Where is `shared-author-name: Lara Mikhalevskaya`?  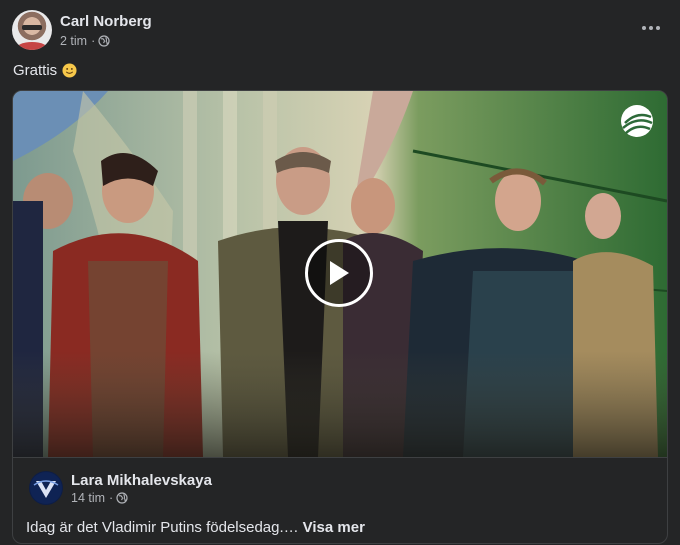 shared-author-name: Lara Mikhalevskaya is located at coordinates (141, 480).